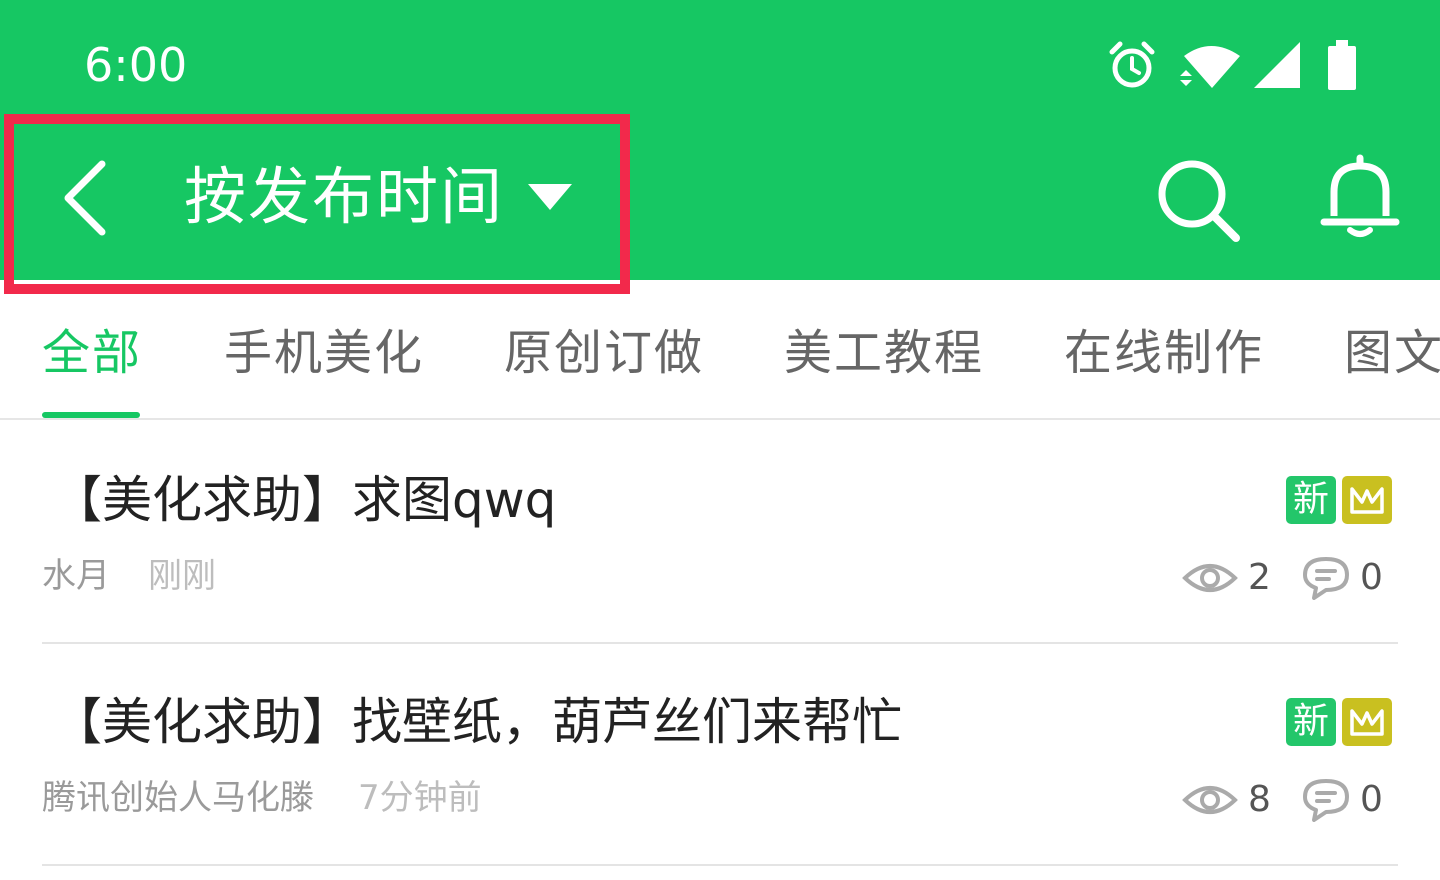 The image size is (1440, 880). What do you see at coordinates (92, 353) in the screenshot?
I see `tab-all: 全部` at bounding box center [92, 353].